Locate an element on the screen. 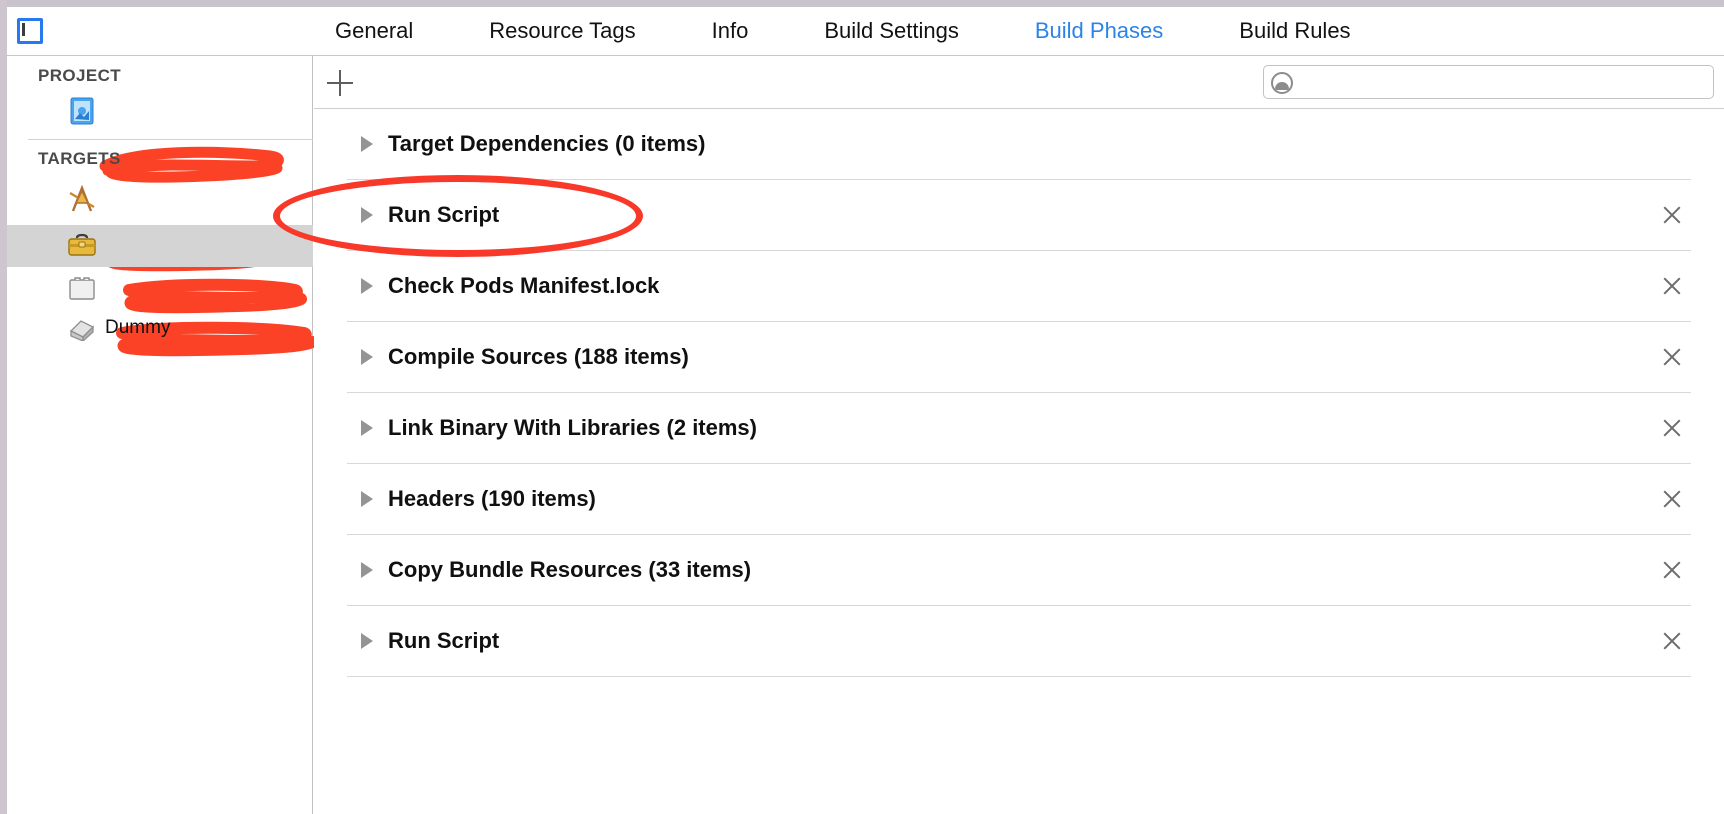  build-phase-row-run-script-2: Run Script is located at coordinates (1019, 641).